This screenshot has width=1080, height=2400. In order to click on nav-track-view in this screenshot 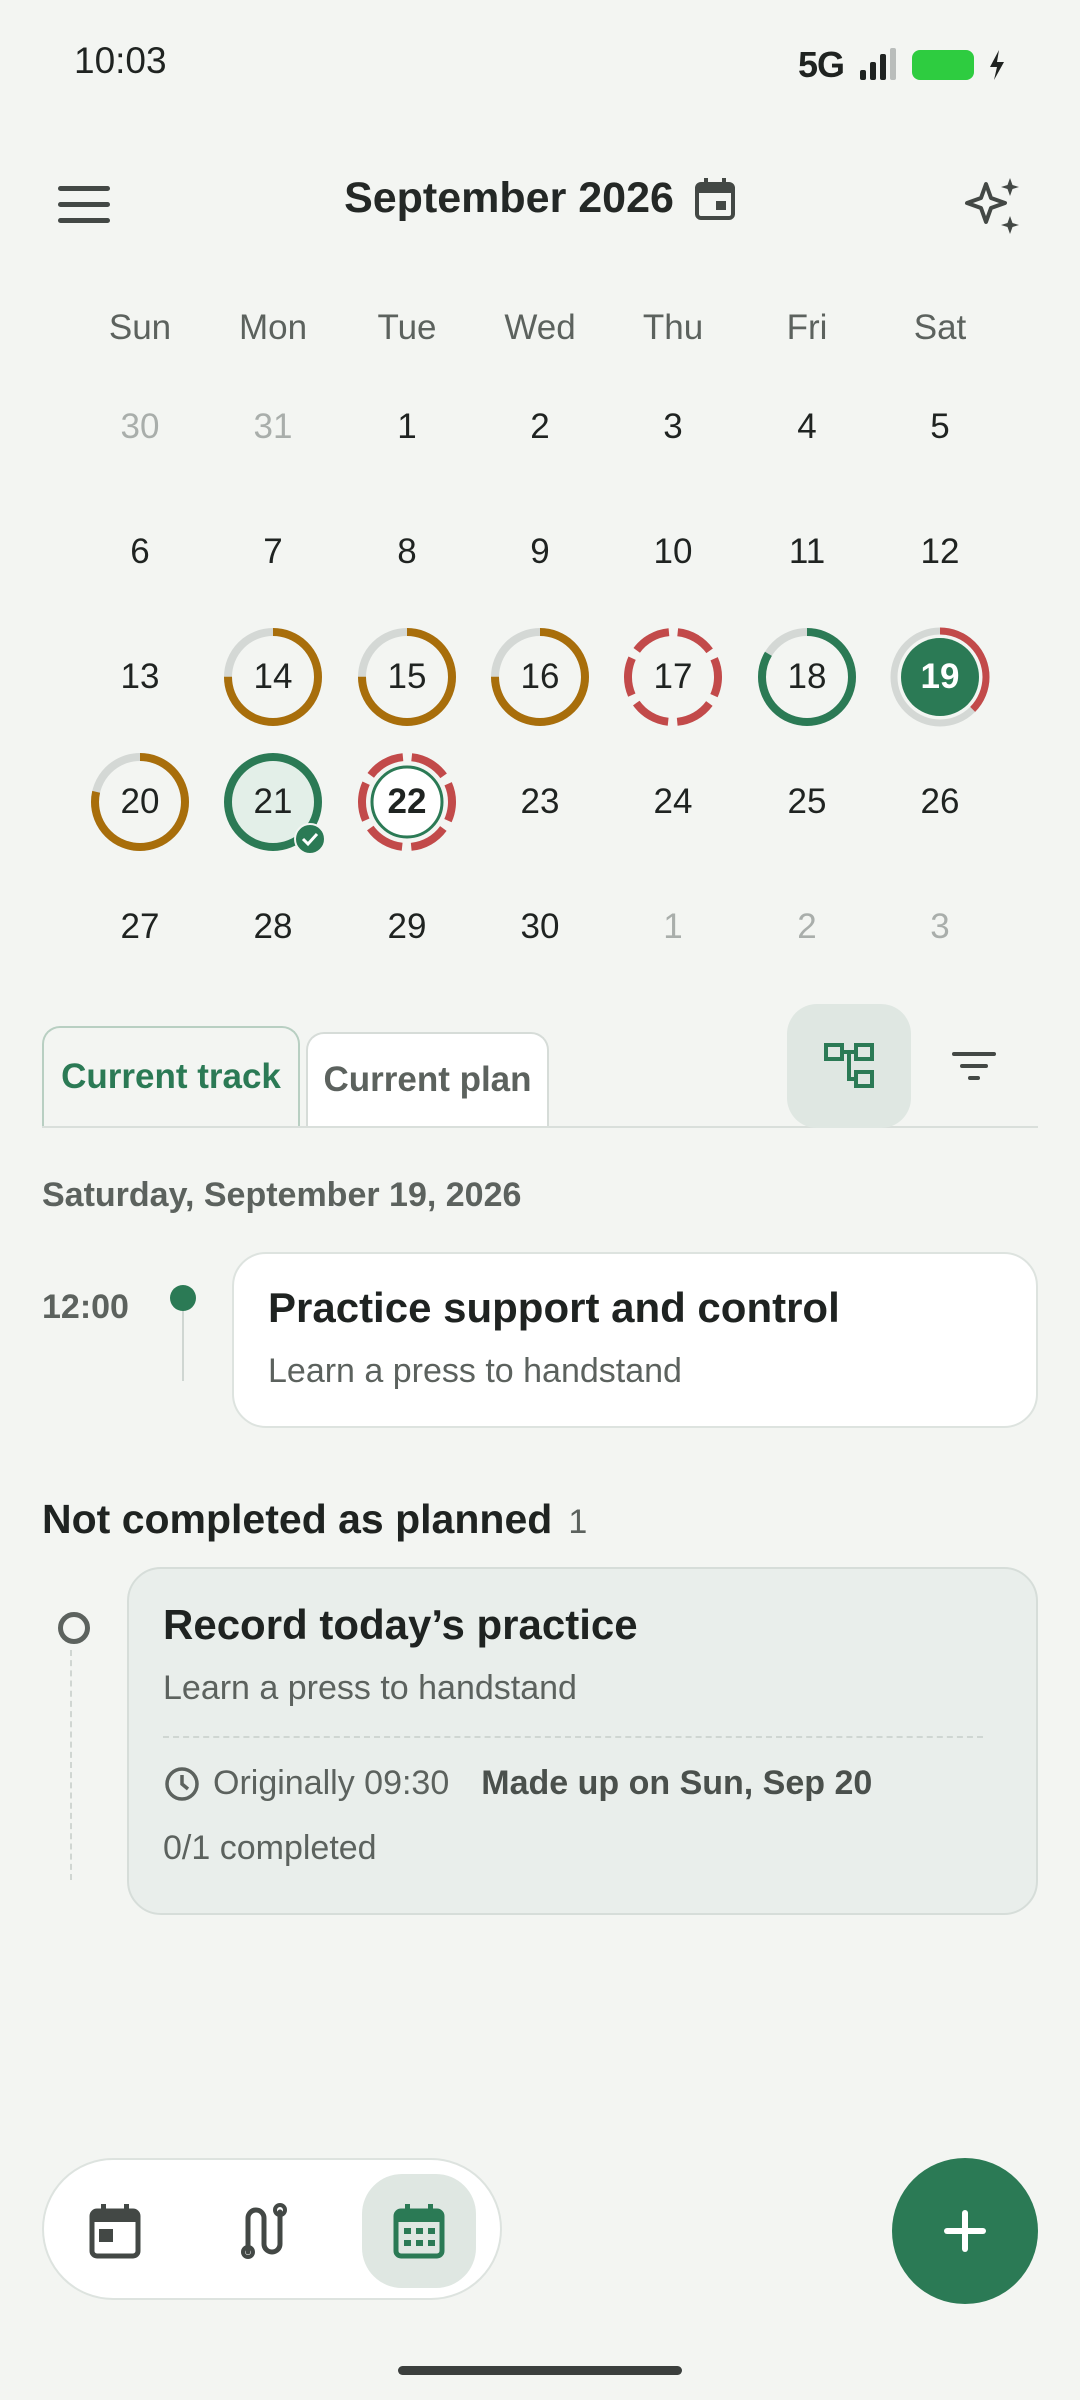, I will do `click(261, 2231)`.